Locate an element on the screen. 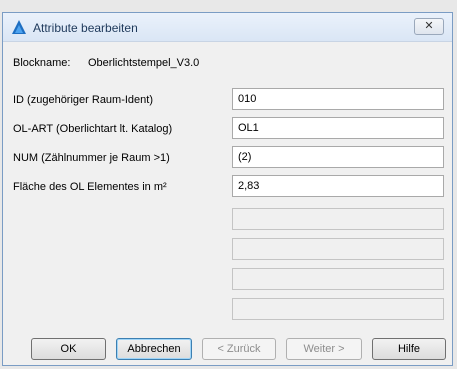 This screenshot has height=369, width=457. blockname-label: Blockname: is located at coordinates (42, 63).